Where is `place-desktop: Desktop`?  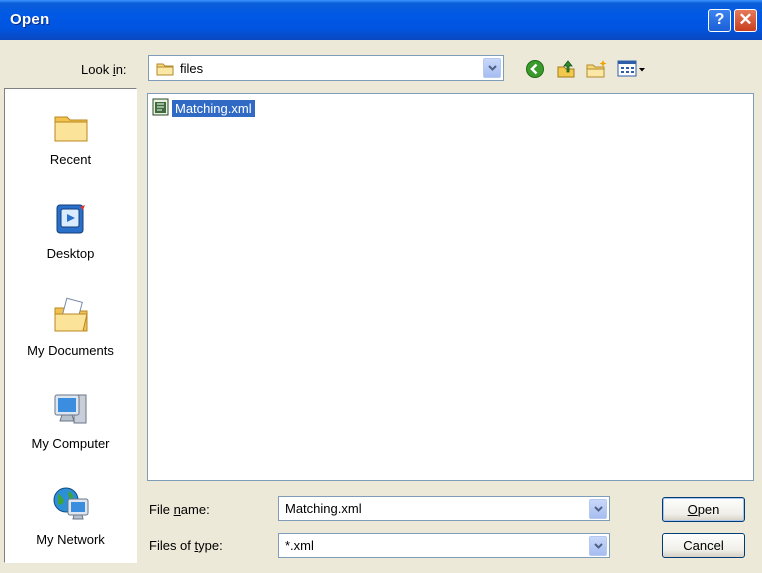
place-desktop: Desktop is located at coordinates (70, 231).